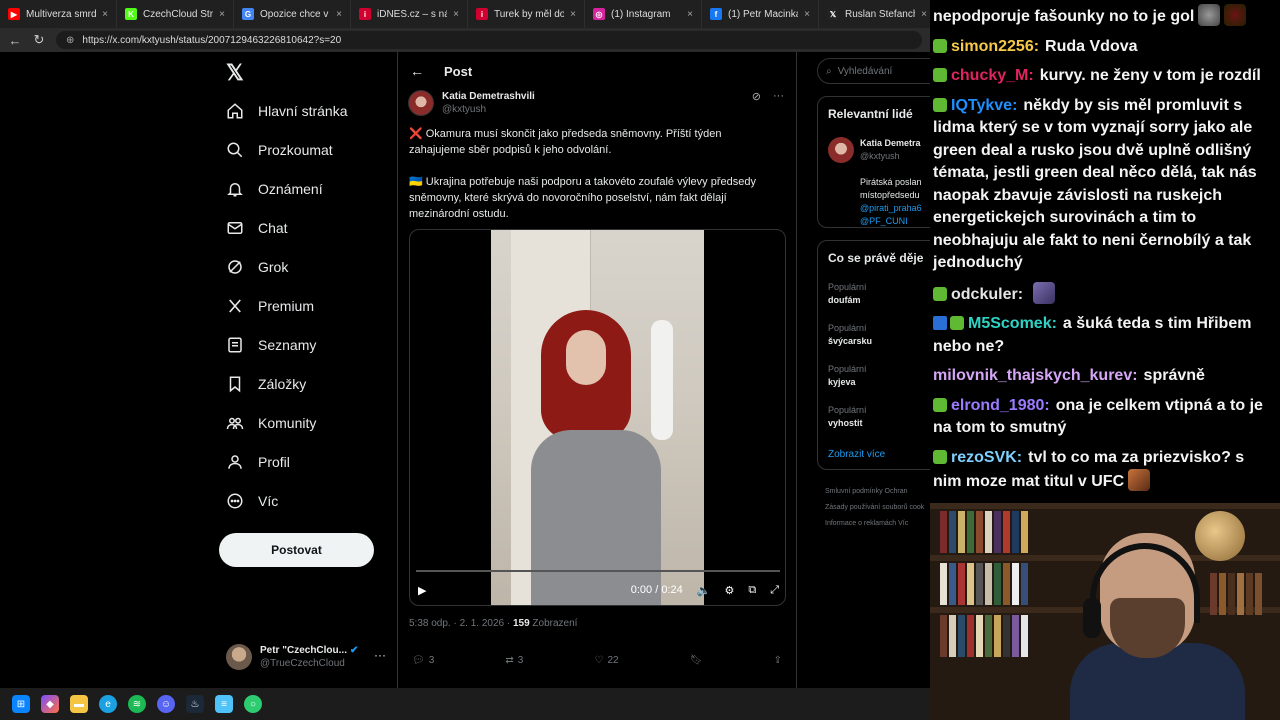  What do you see at coordinates (58, 14) in the screenshot?
I see `browser-tab: ▶ Multiverza smrdí - Yo ×` at bounding box center [58, 14].